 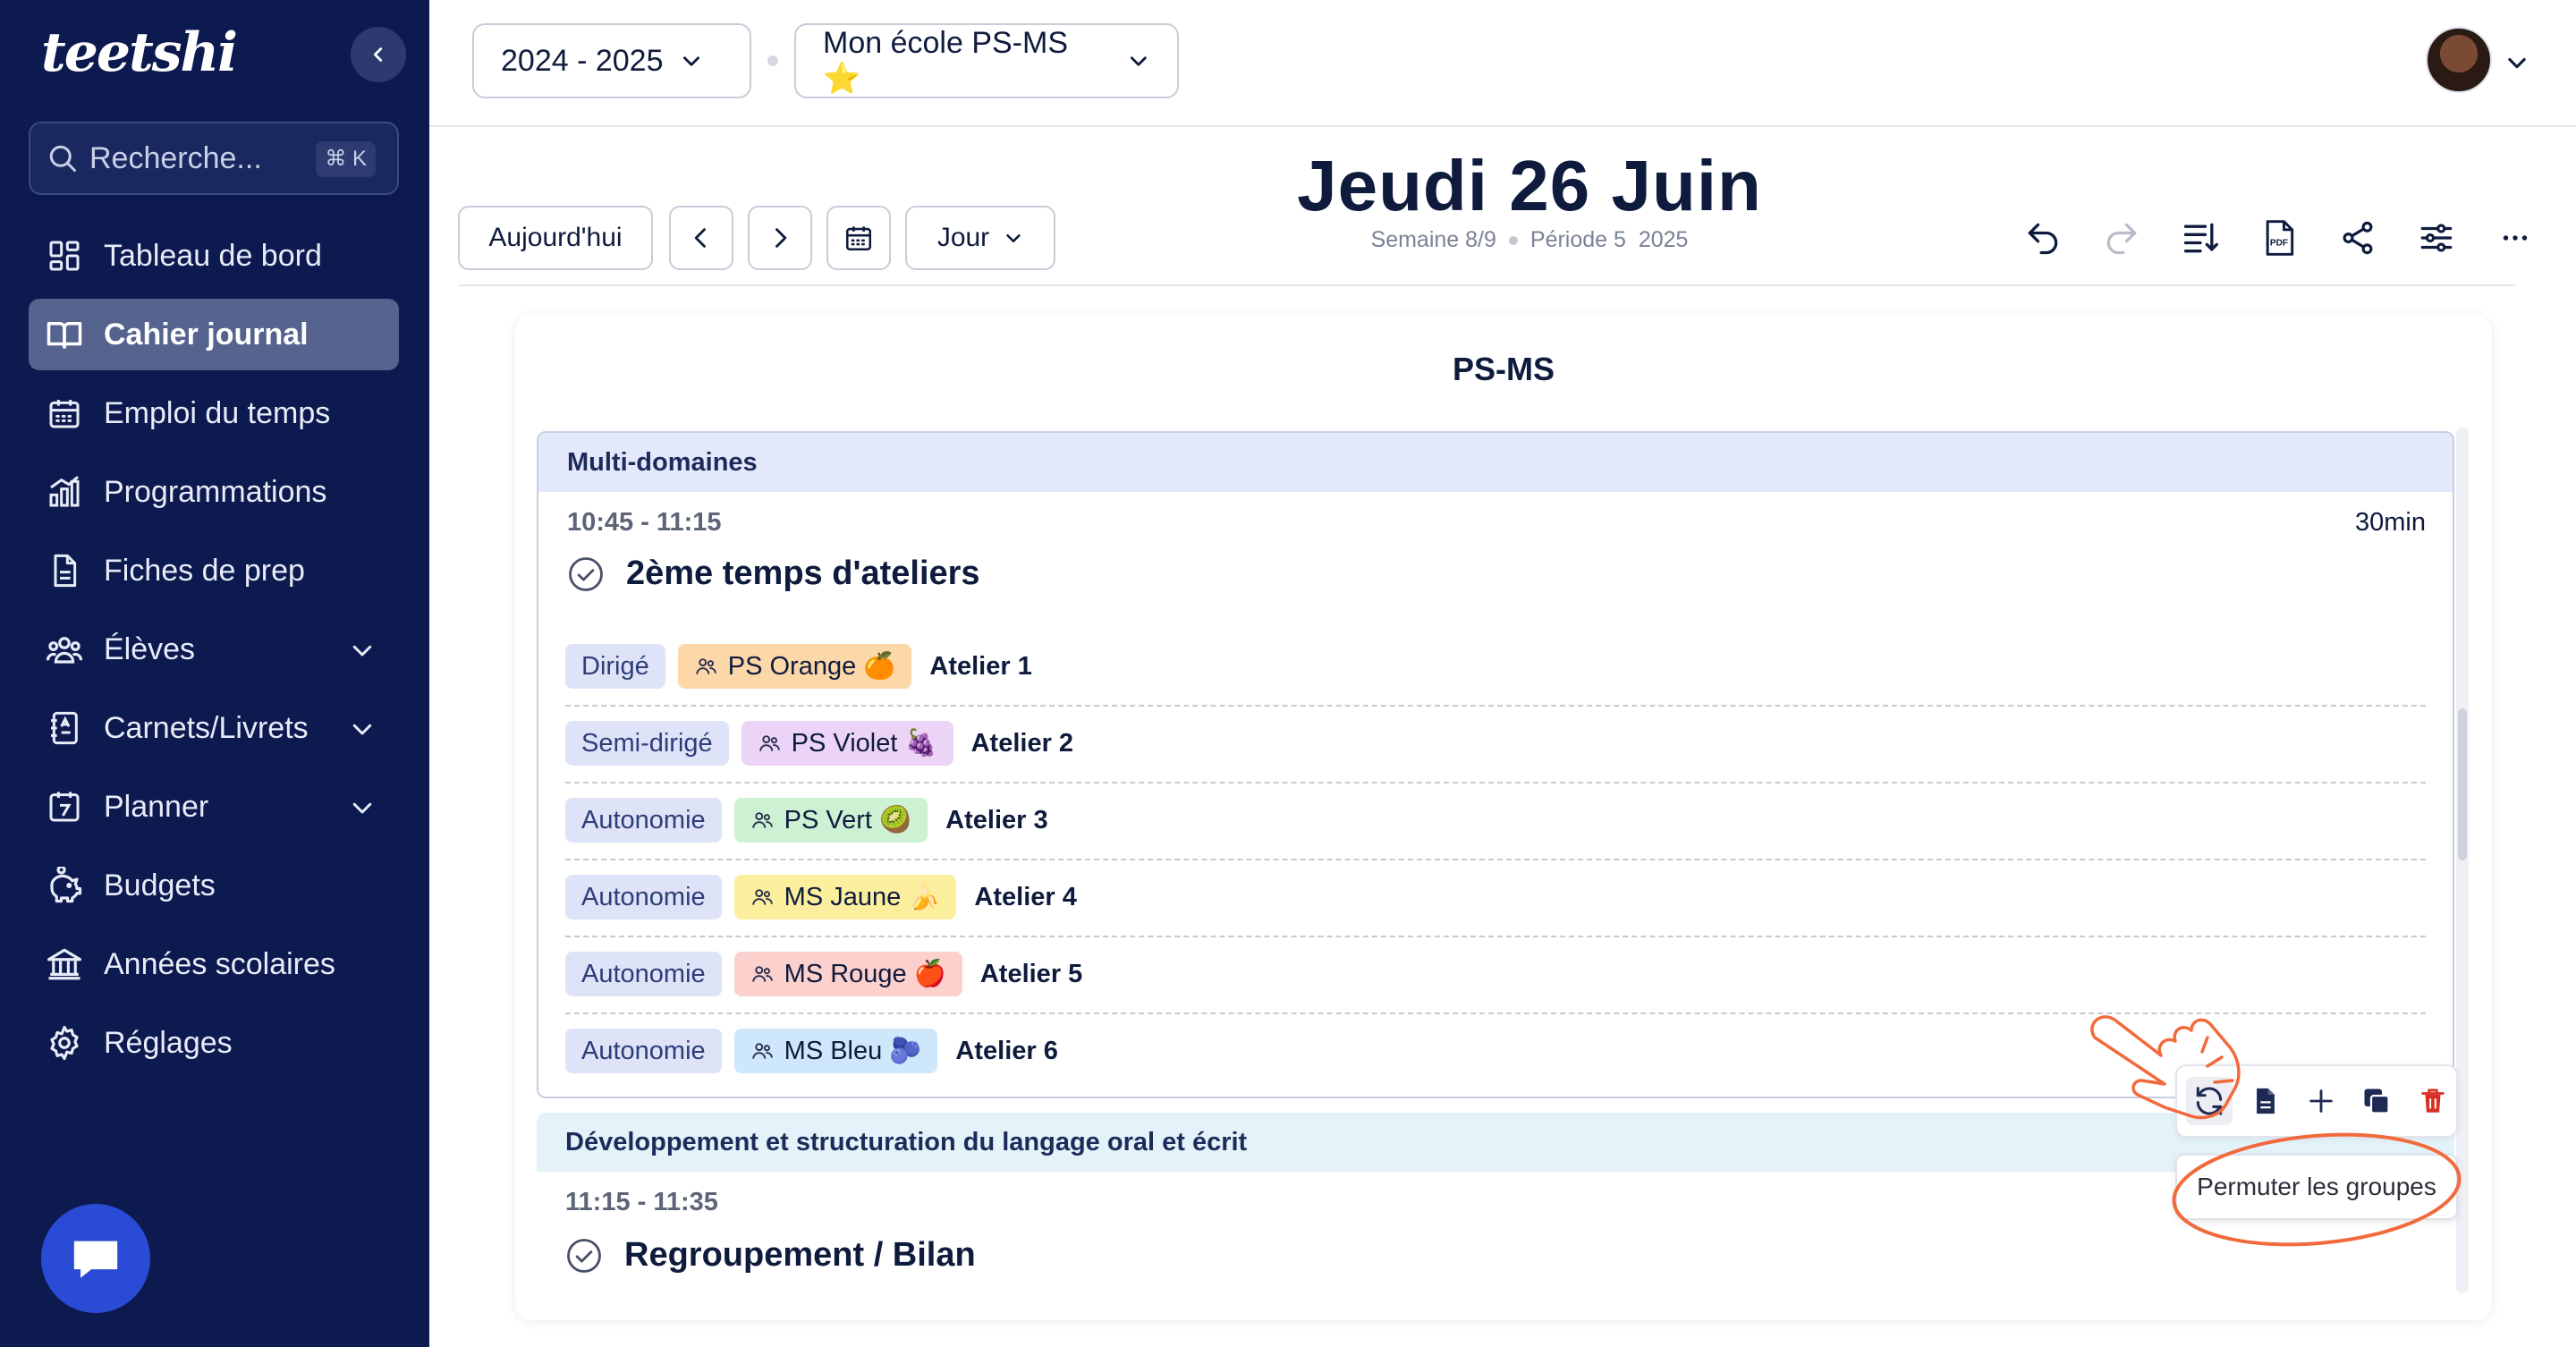 I want to click on gear-icon, so click(x=64, y=1043).